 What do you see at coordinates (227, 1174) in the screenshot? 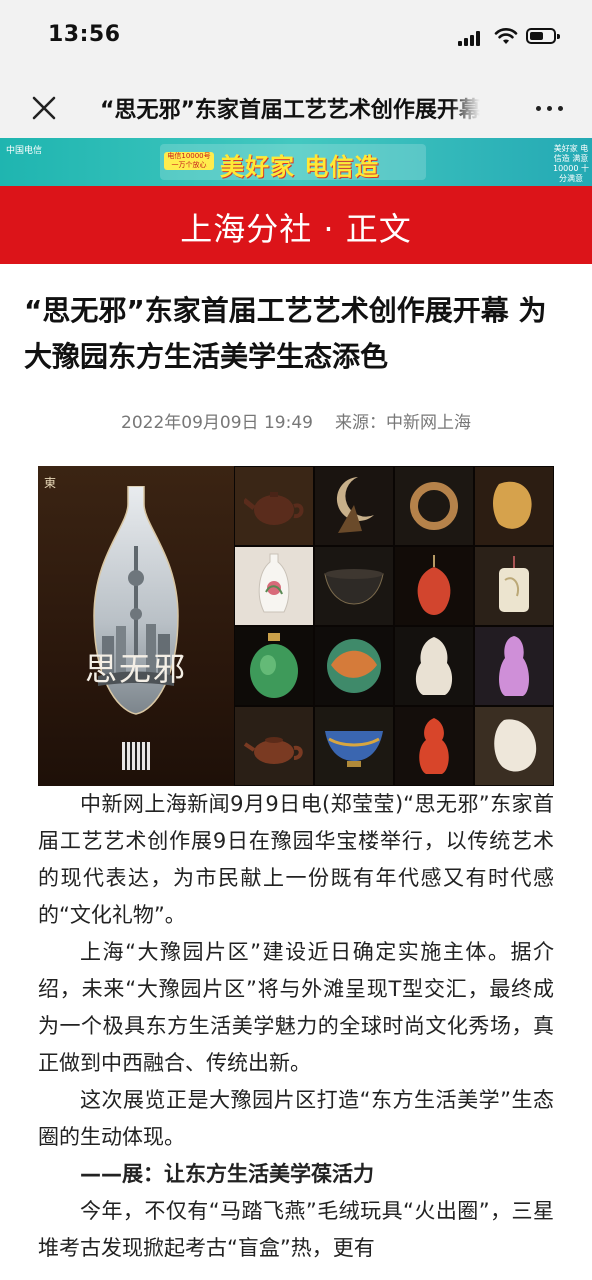
I see `article-subheading: ——展：让东方生活美学葆活力` at bounding box center [227, 1174].